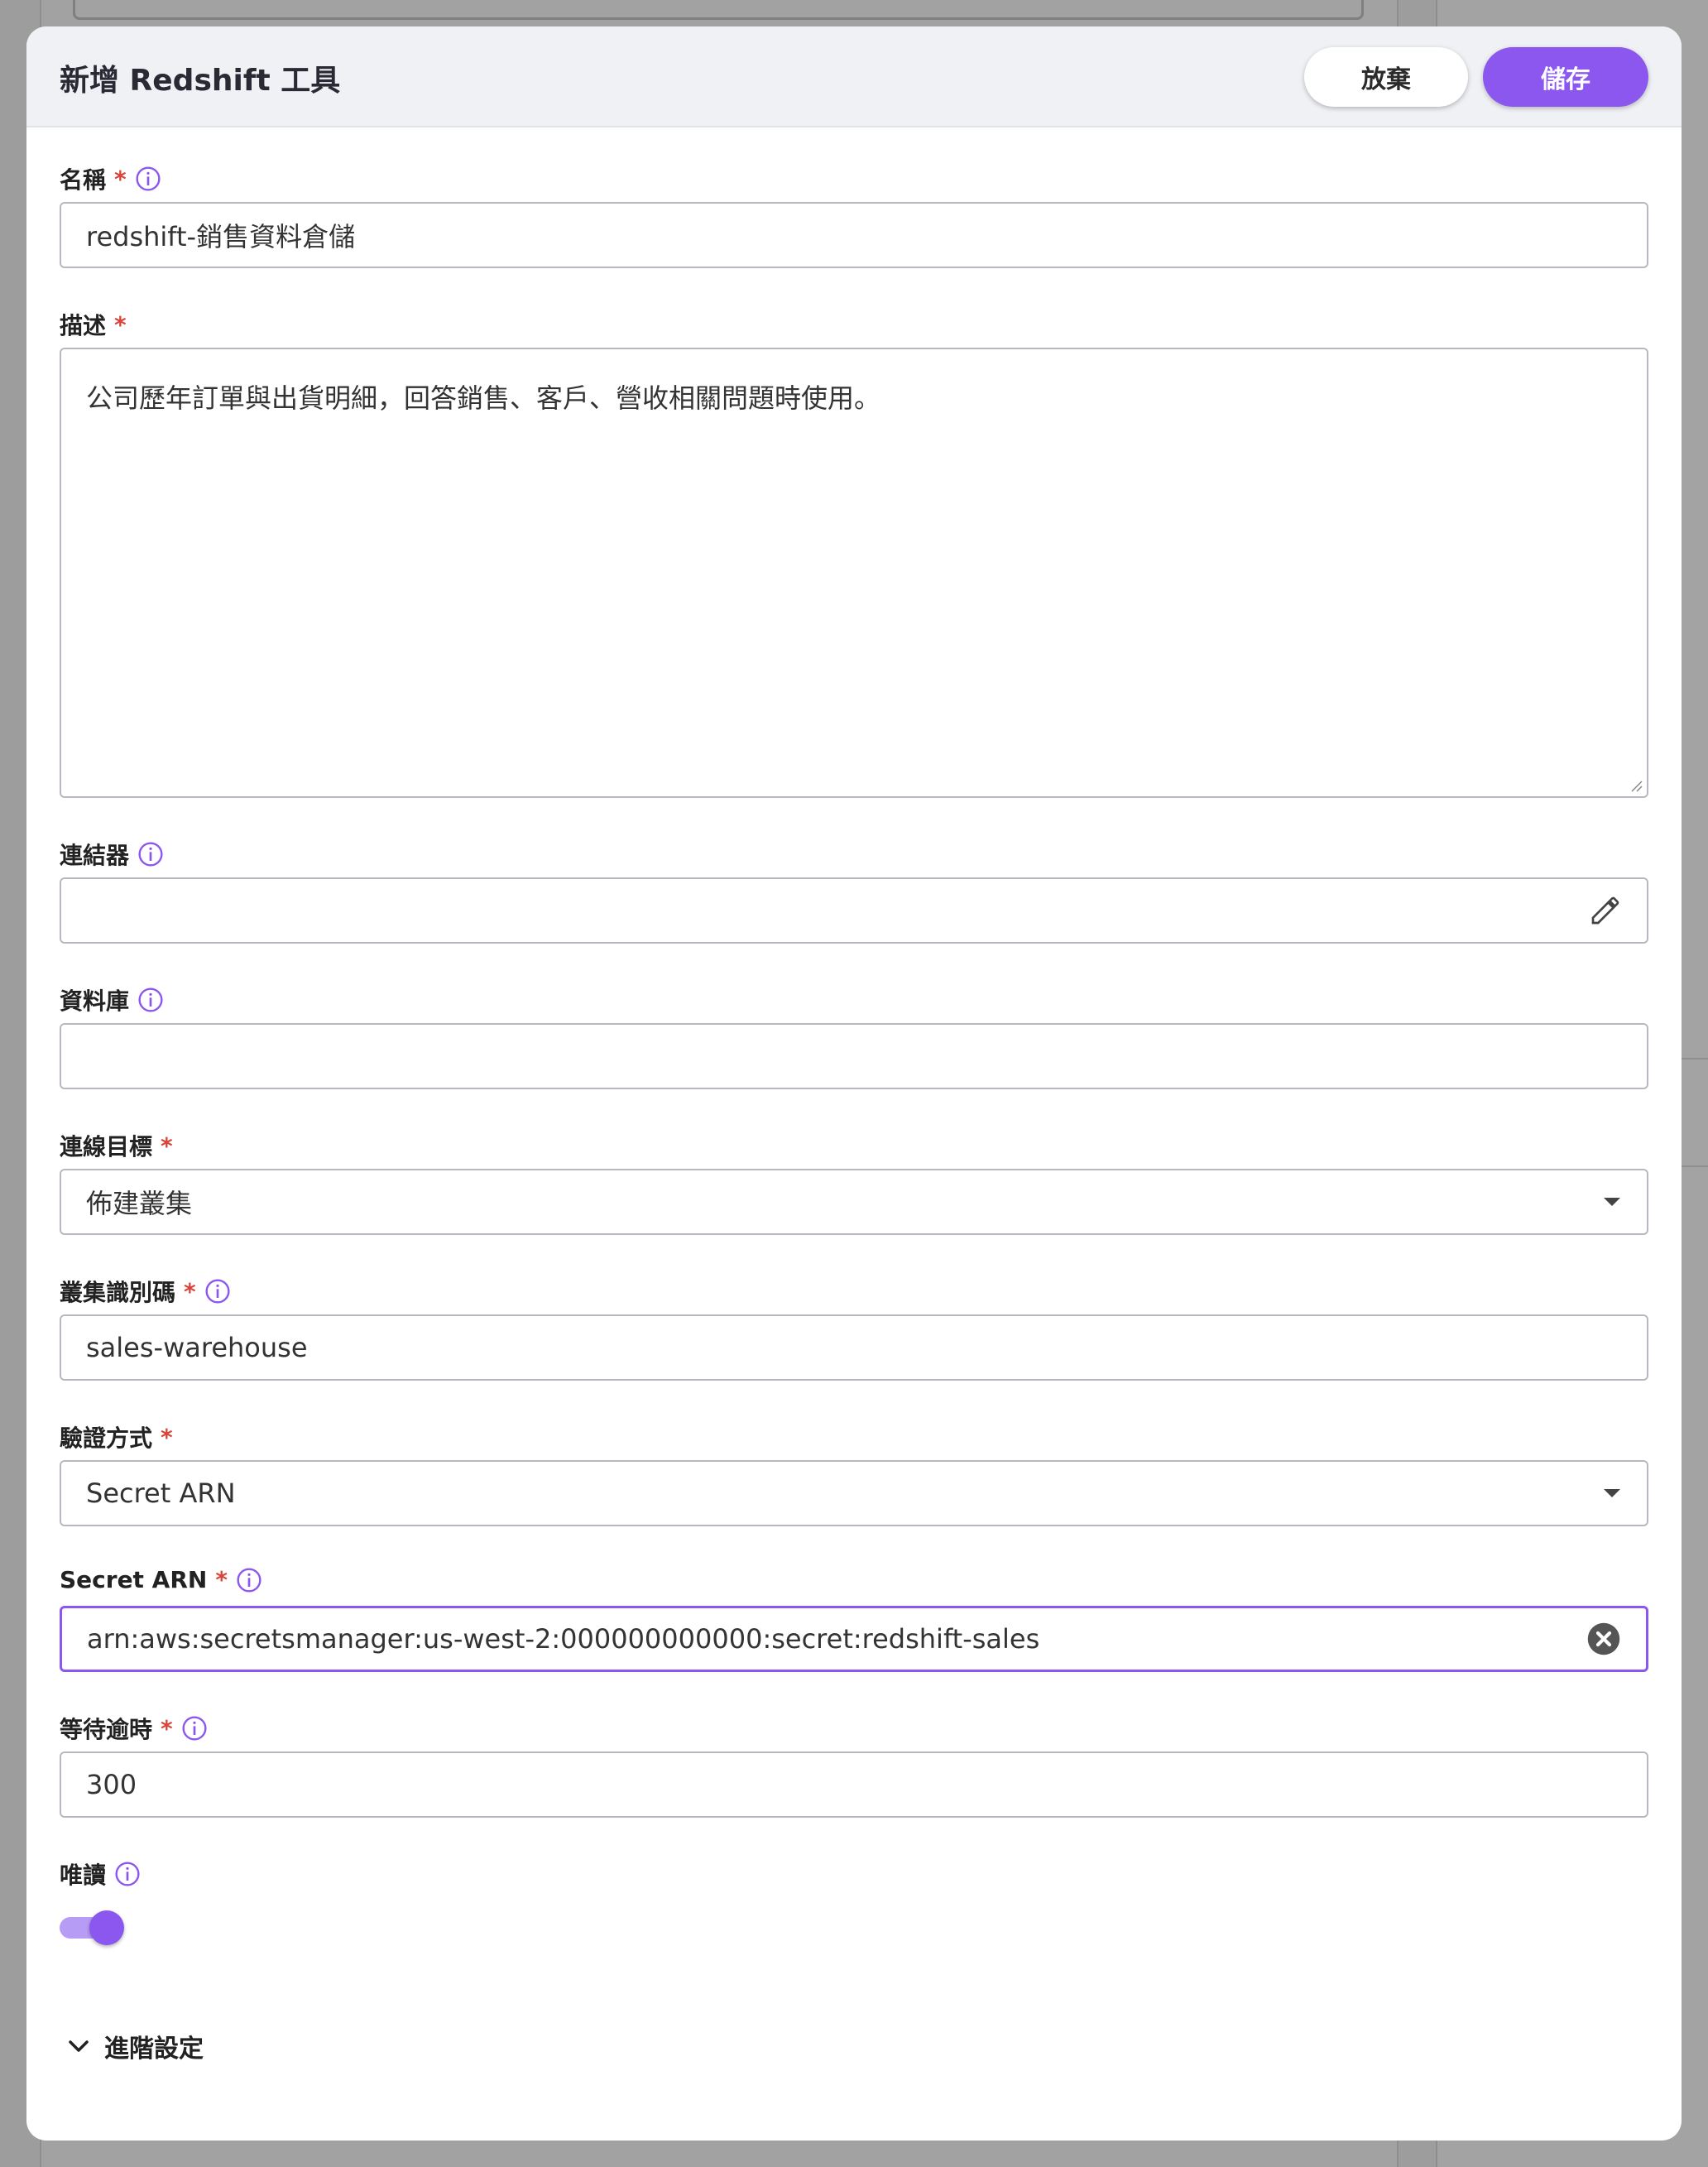 Image resolution: width=1708 pixels, height=2167 pixels. I want to click on timeout-value: 300, so click(111, 1784).